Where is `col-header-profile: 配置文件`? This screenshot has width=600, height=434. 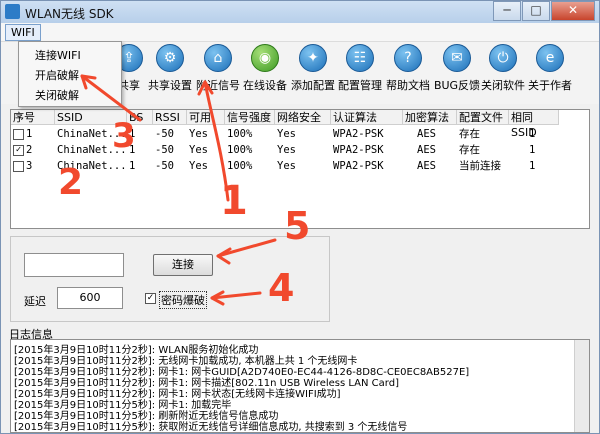 col-header-profile: 配置文件 is located at coordinates (483, 117).